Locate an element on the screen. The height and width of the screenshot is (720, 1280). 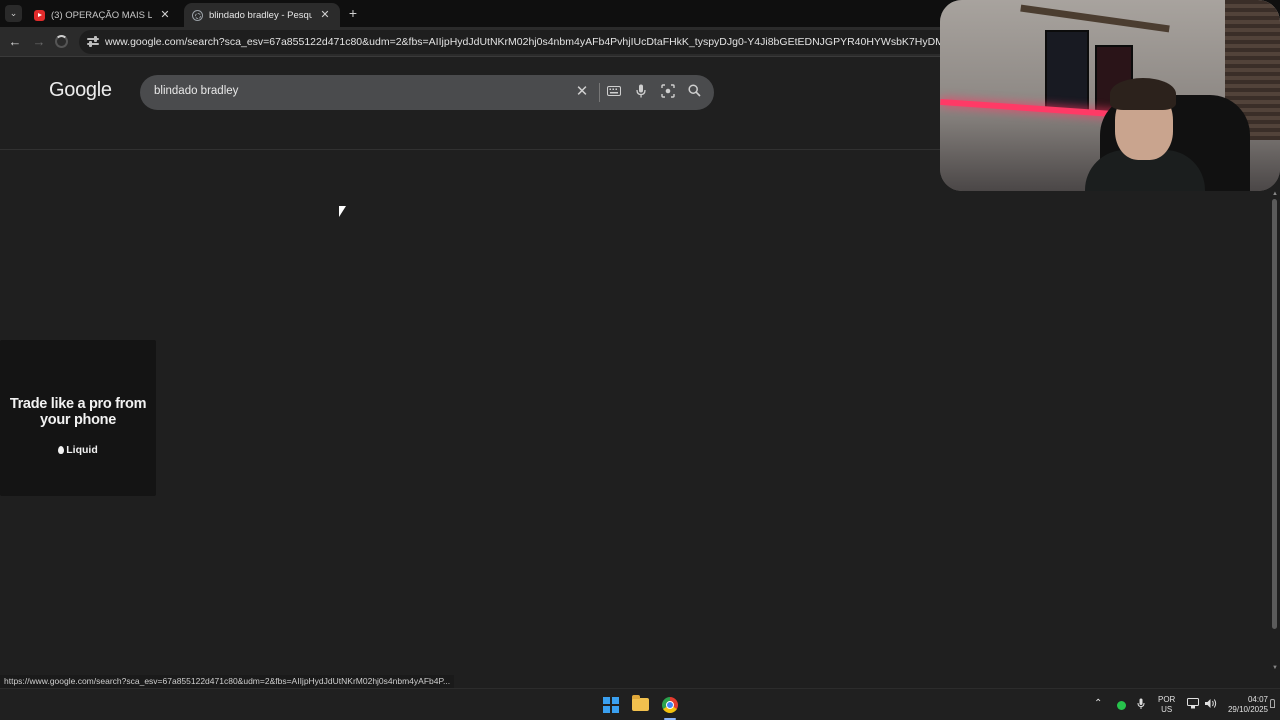
status-dot-icon is located at coordinates (1121, 705).